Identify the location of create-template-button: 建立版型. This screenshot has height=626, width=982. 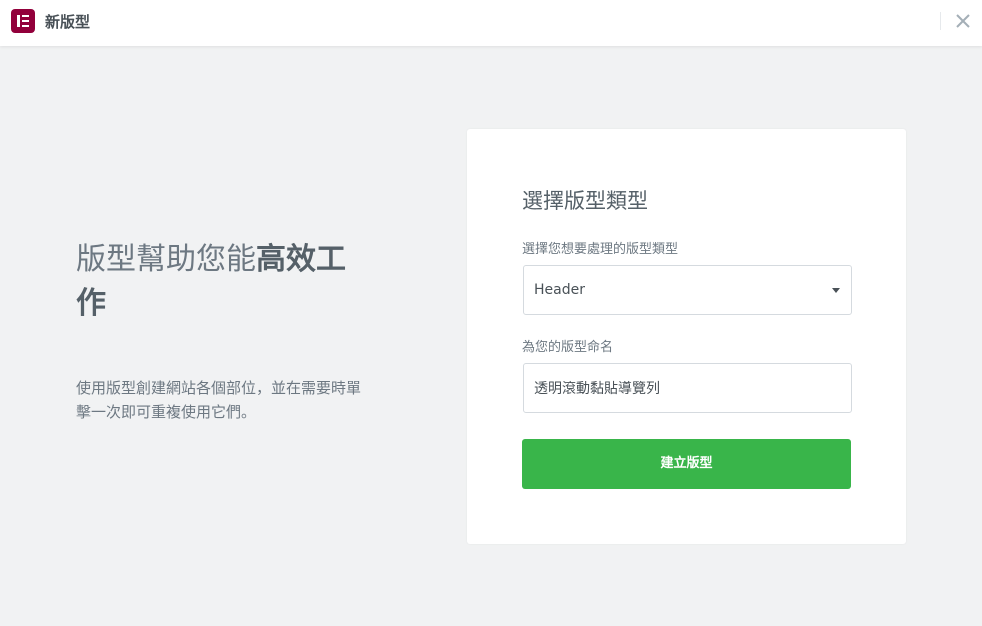
(686, 464).